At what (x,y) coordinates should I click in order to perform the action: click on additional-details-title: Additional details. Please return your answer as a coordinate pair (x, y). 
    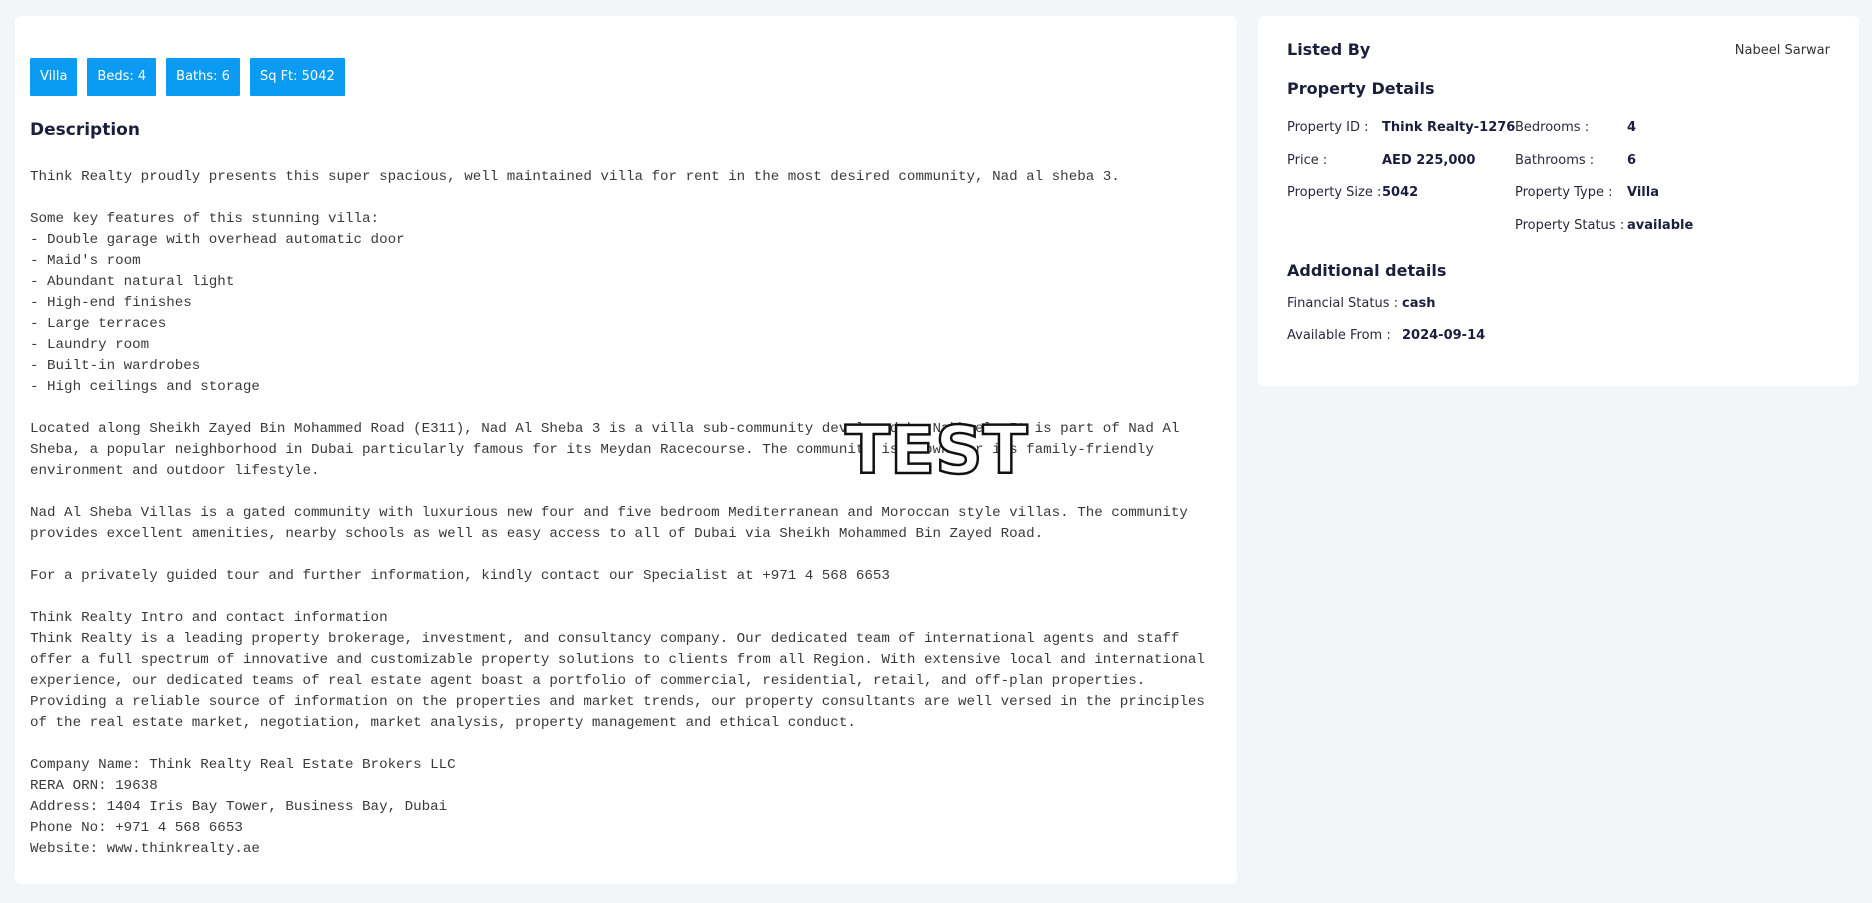
    Looking at the image, I should click on (1367, 270).